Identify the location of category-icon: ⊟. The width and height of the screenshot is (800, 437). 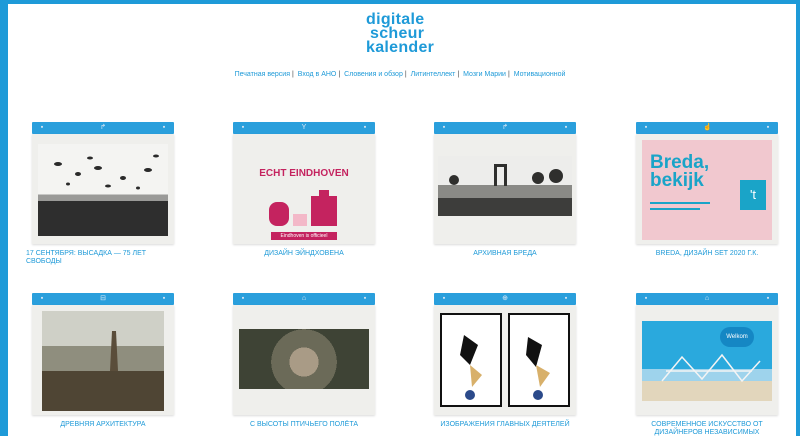
(103, 298).